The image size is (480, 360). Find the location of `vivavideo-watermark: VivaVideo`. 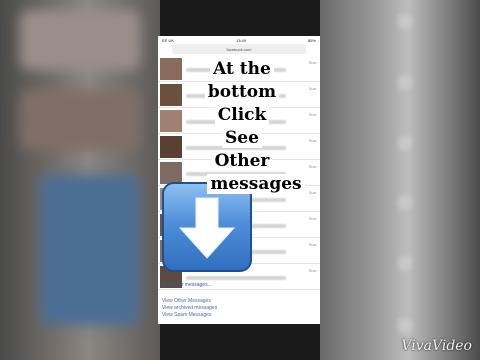

vivavideo-watermark: VivaVideo is located at coordinates (436, 346).